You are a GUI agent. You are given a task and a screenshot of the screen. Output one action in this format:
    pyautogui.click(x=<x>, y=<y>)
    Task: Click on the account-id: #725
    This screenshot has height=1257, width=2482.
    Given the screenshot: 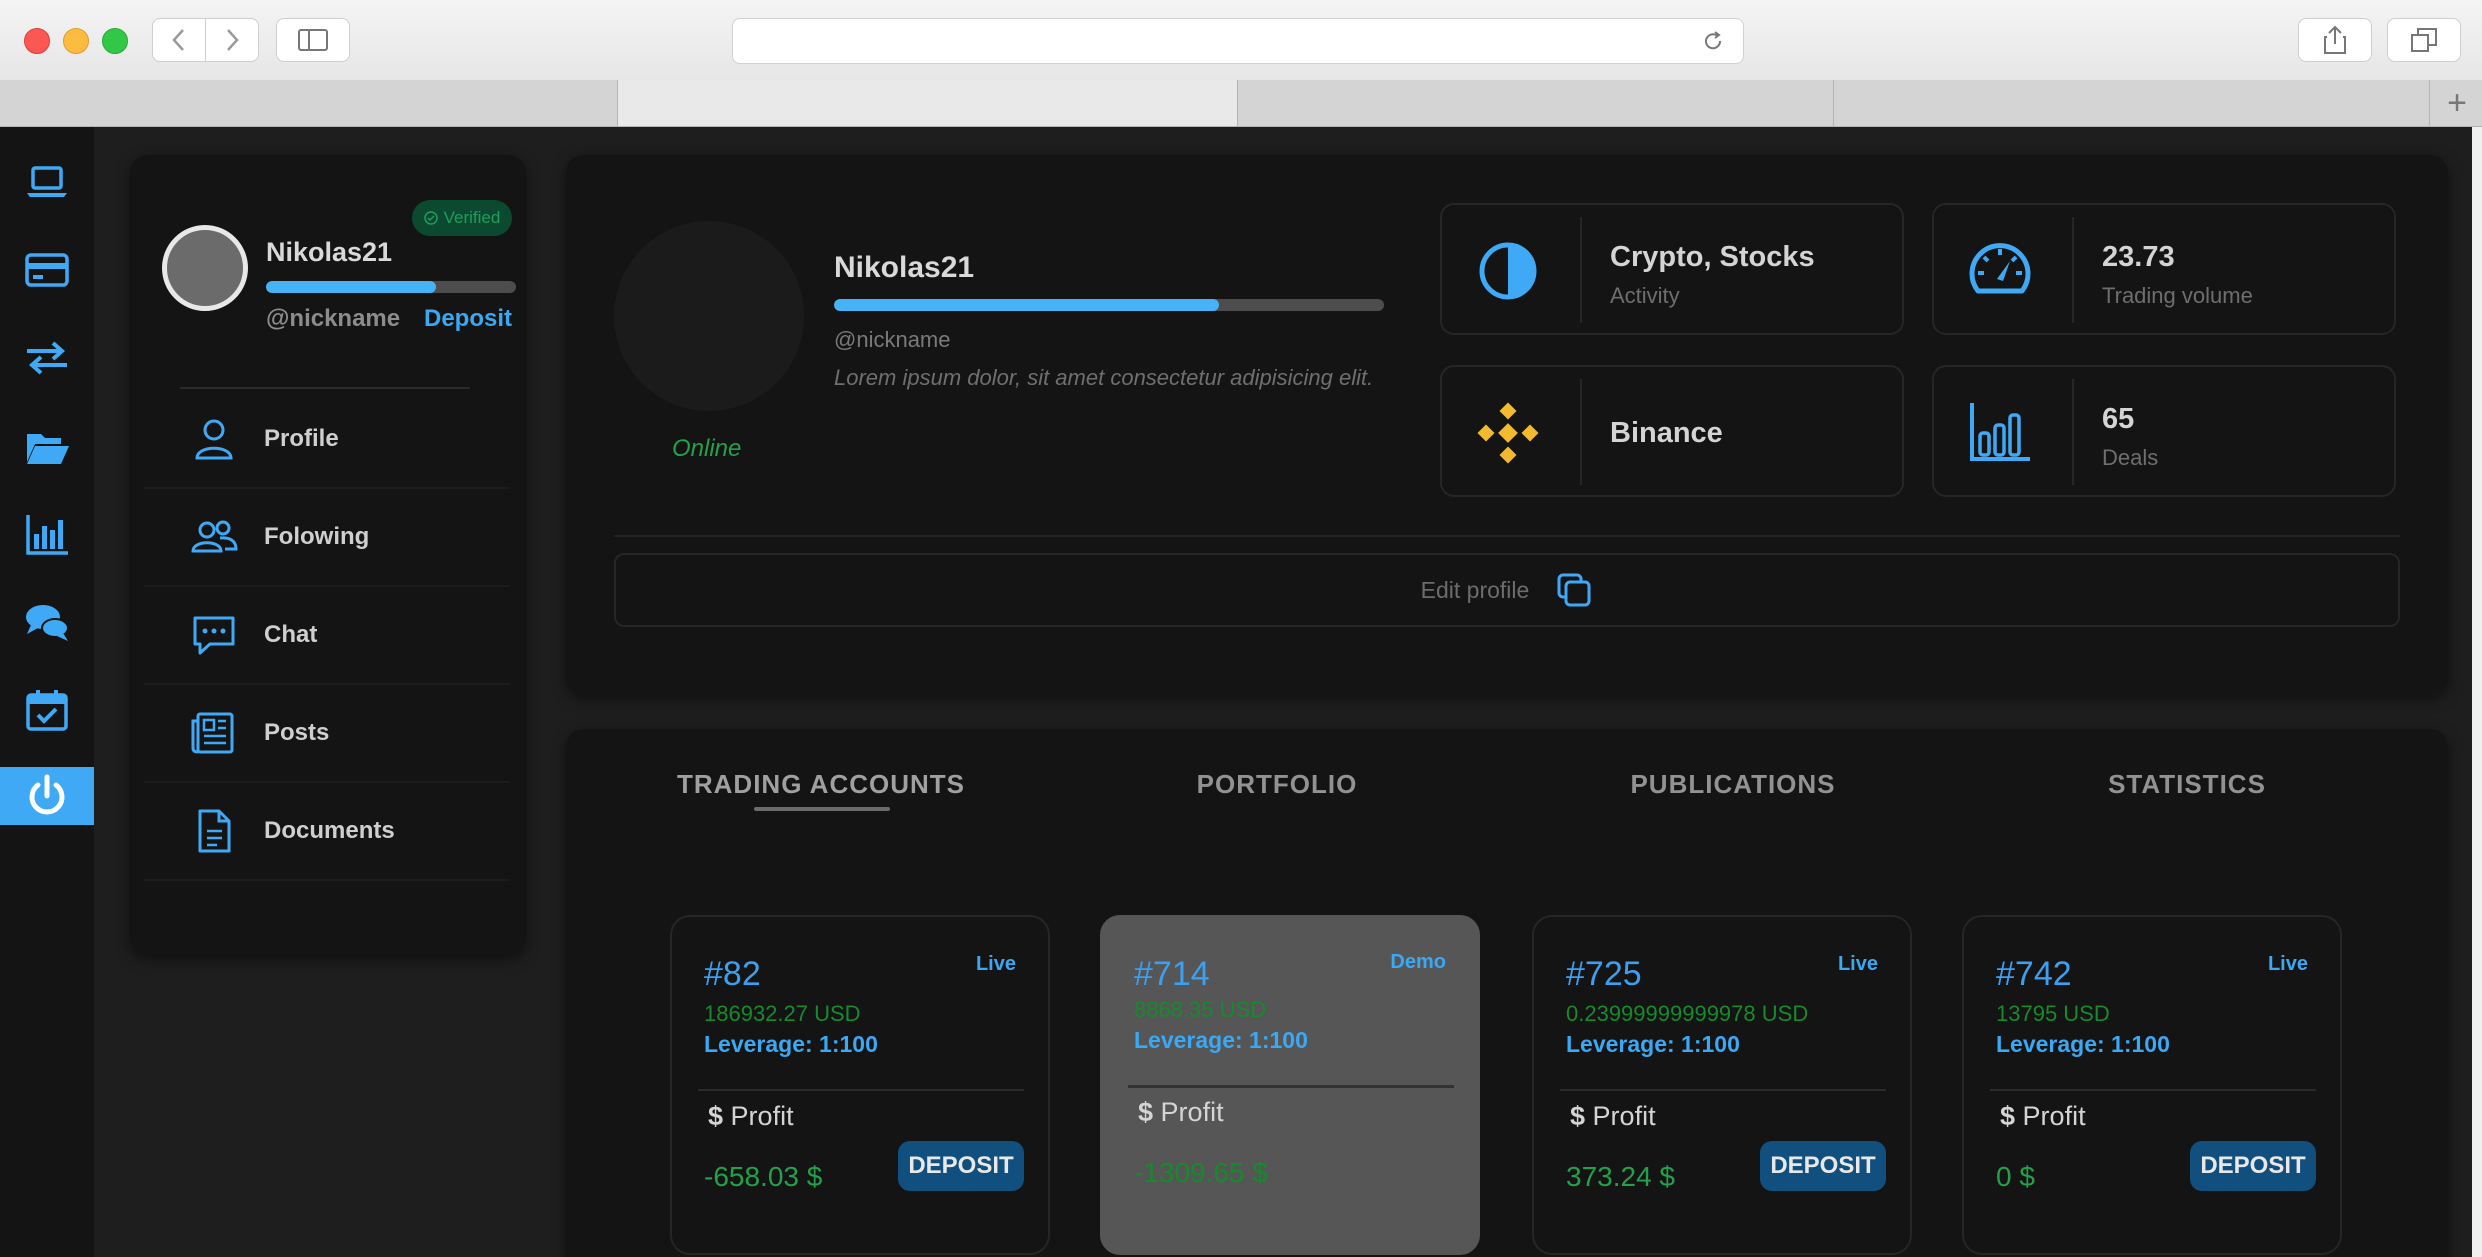 What is the action you would take?
    pyautogui.click(x=1604, y=974)
    